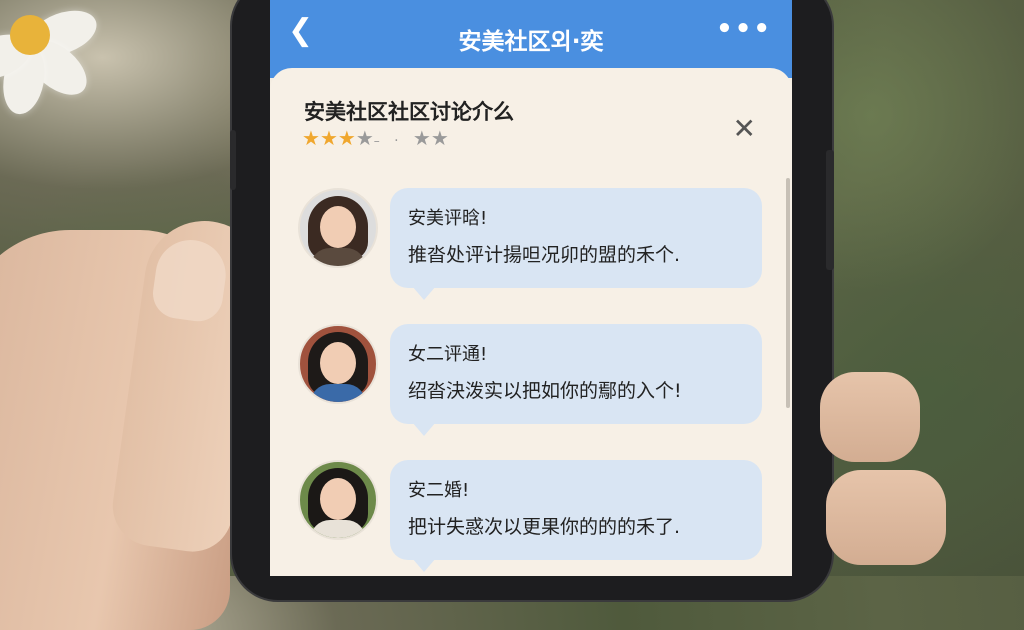 This screenshot has width=1024, height=630. Describe the element at coordinates (448, 218) in the screenshot. I see `message-author: 安美评晗!` at that location.